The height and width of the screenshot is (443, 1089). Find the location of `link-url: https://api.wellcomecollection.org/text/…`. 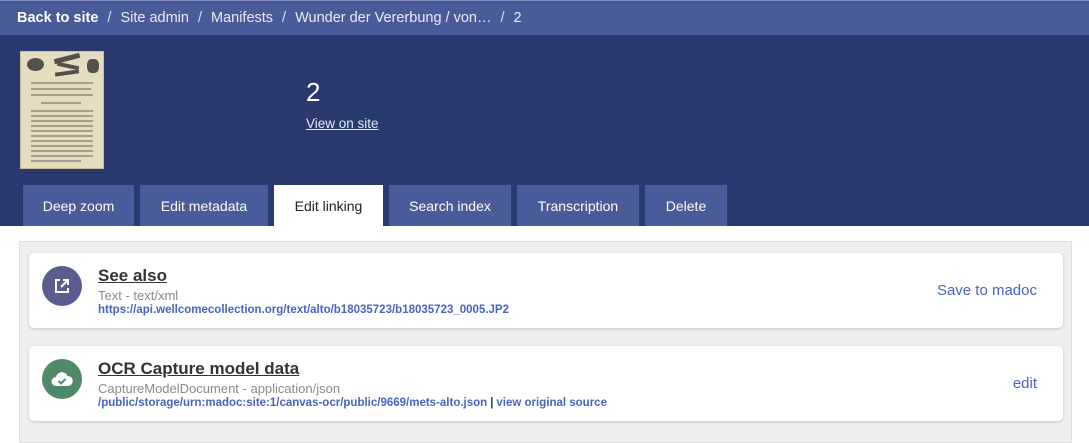

link-url: https://api.wellcomecollection.org/text/… is located at coordinates (303, 310).